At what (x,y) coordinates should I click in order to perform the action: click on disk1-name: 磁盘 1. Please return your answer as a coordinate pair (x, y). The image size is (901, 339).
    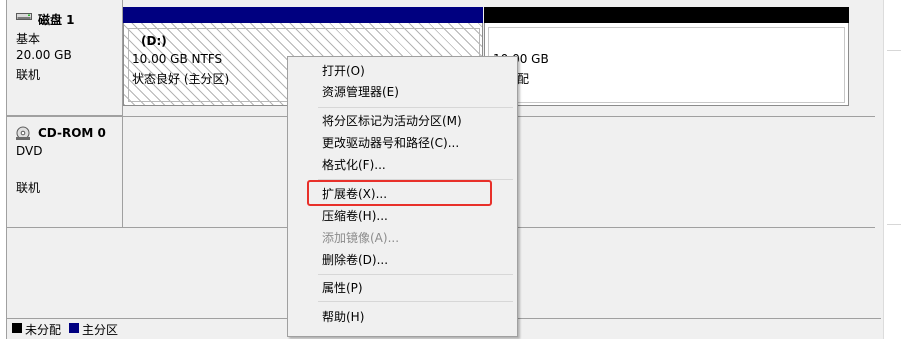
    Looking at the image, I should click on (56, 20).